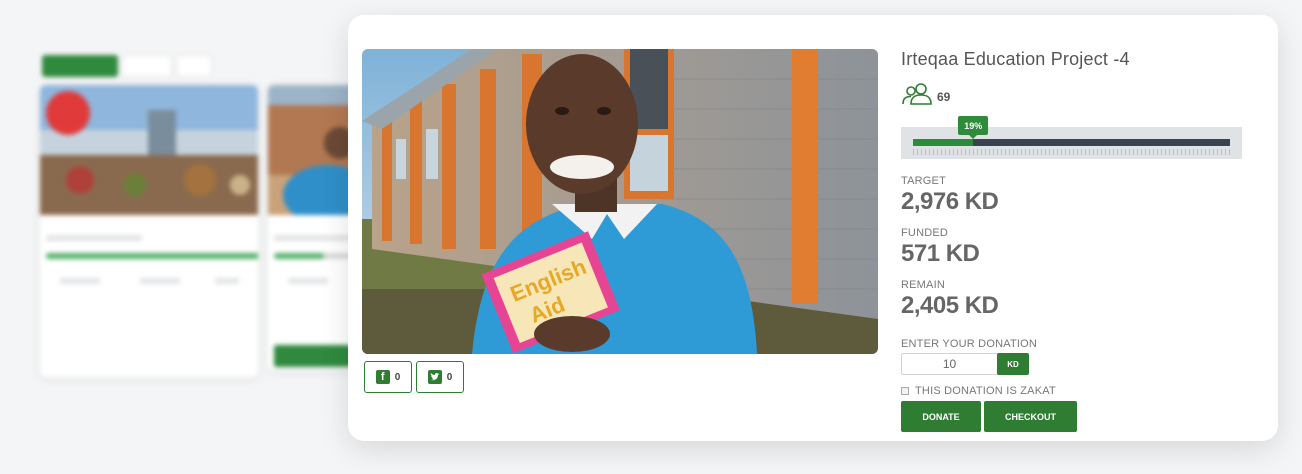  What do you see at coordinates (941, 416) in the screenshot?
I see `donate-button: DONATE` at bounding box center [941, 416].